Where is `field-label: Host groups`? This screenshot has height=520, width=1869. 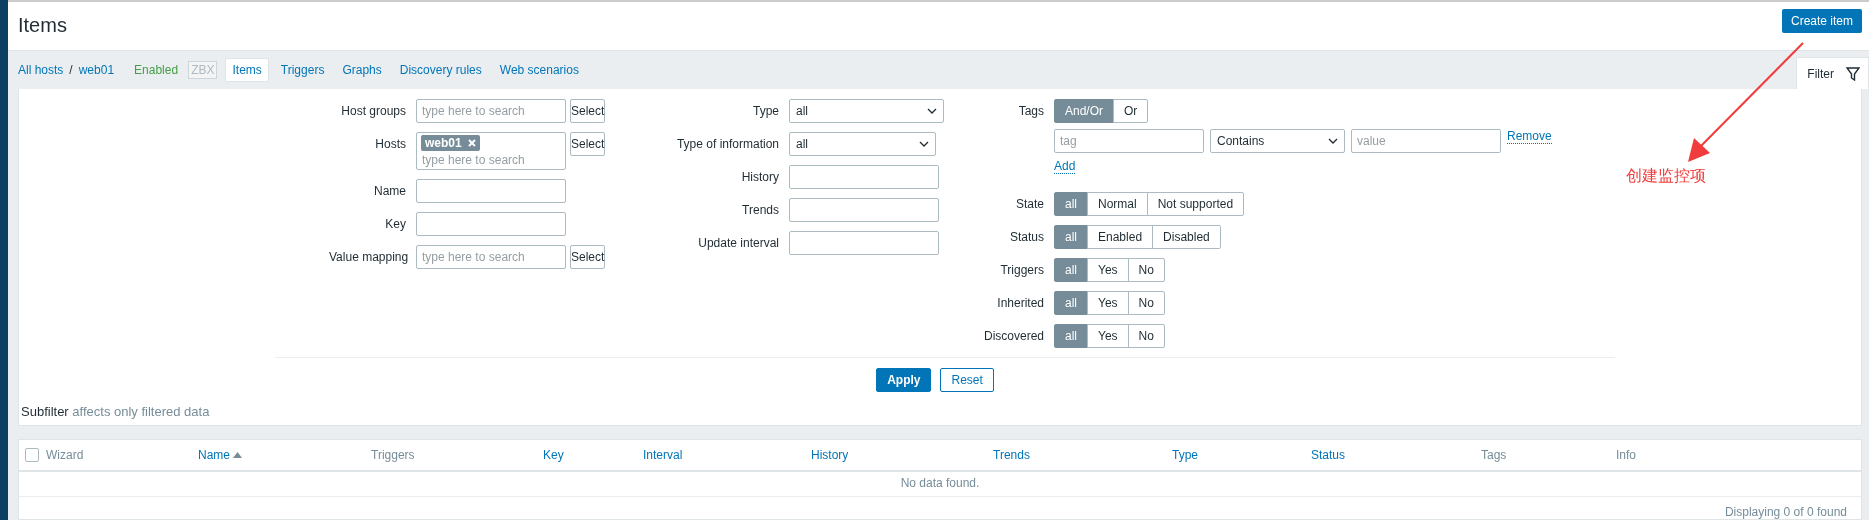 field-label: Host groups is located at coordinates (373, 112).